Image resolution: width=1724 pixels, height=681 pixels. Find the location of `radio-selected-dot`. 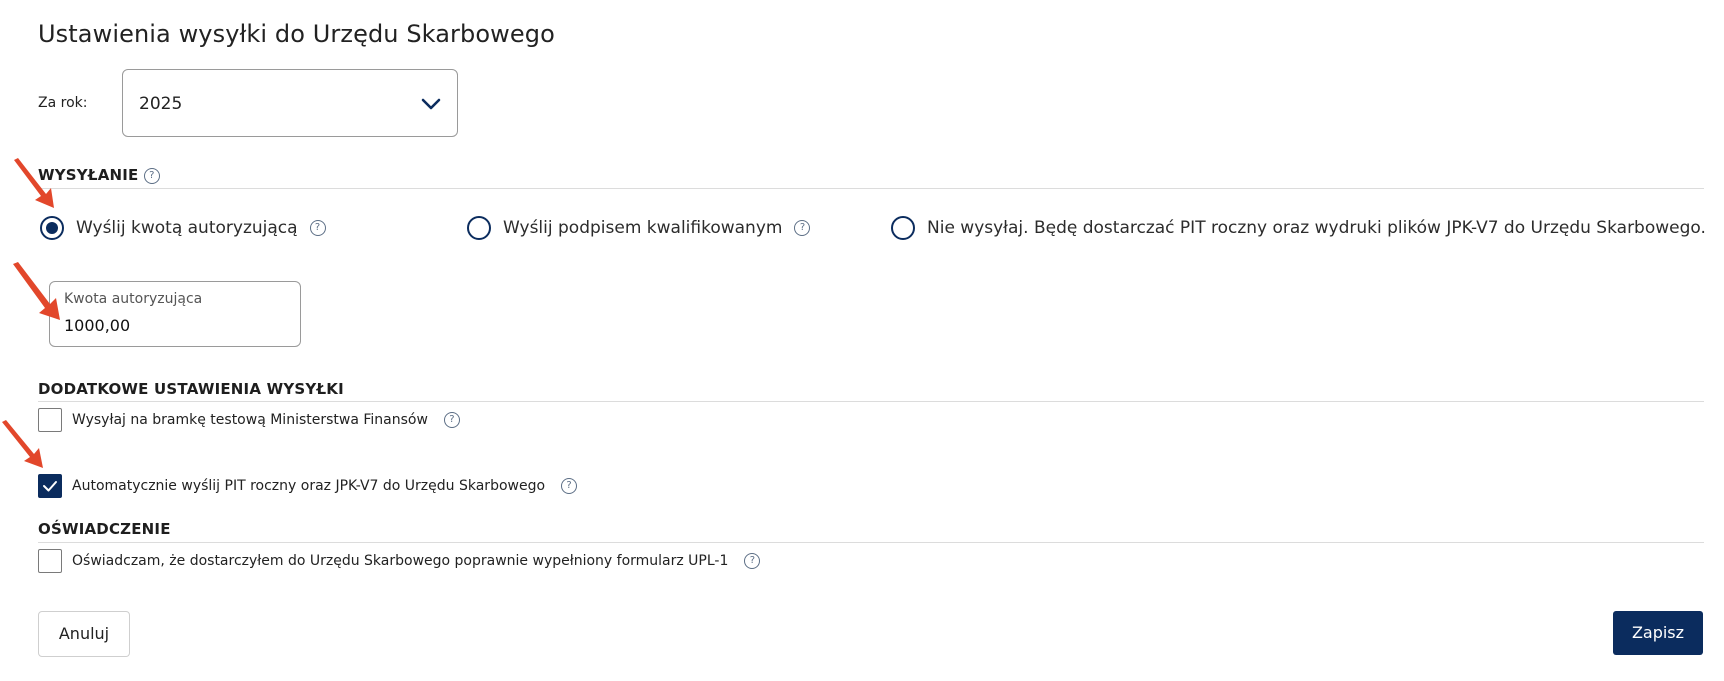

radio-selected-dot is located at coordinates (52, 228).